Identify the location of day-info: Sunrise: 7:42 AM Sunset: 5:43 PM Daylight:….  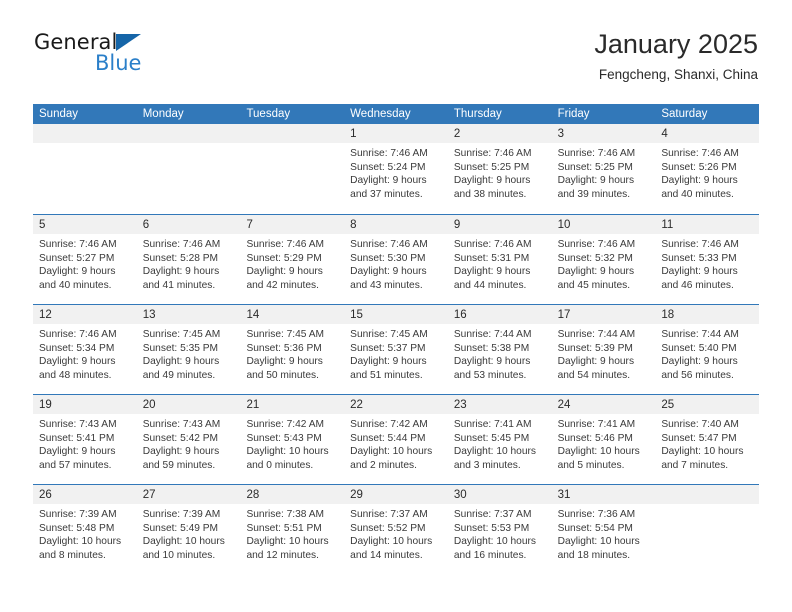
(292, 443).